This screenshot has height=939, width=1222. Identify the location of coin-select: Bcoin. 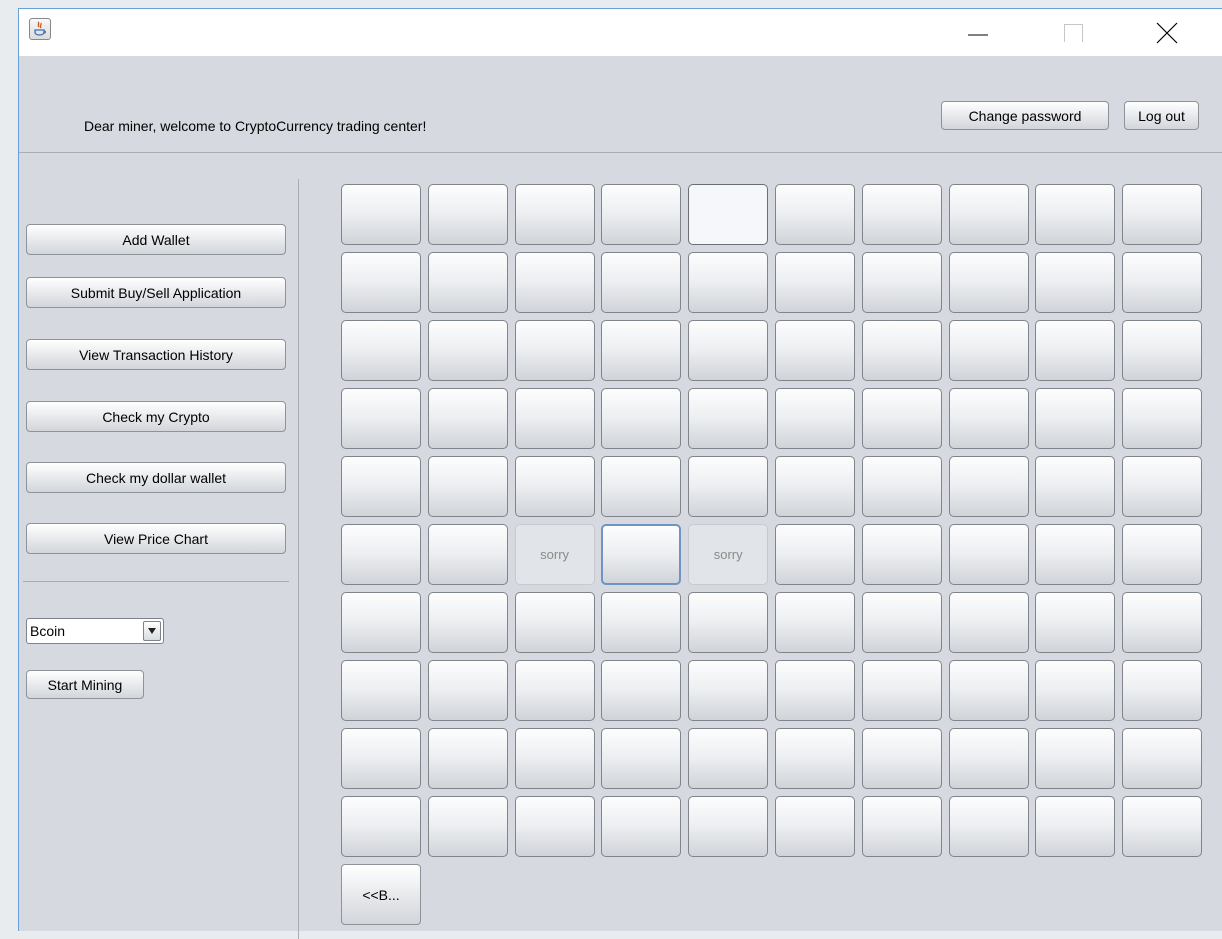
(95, 631).